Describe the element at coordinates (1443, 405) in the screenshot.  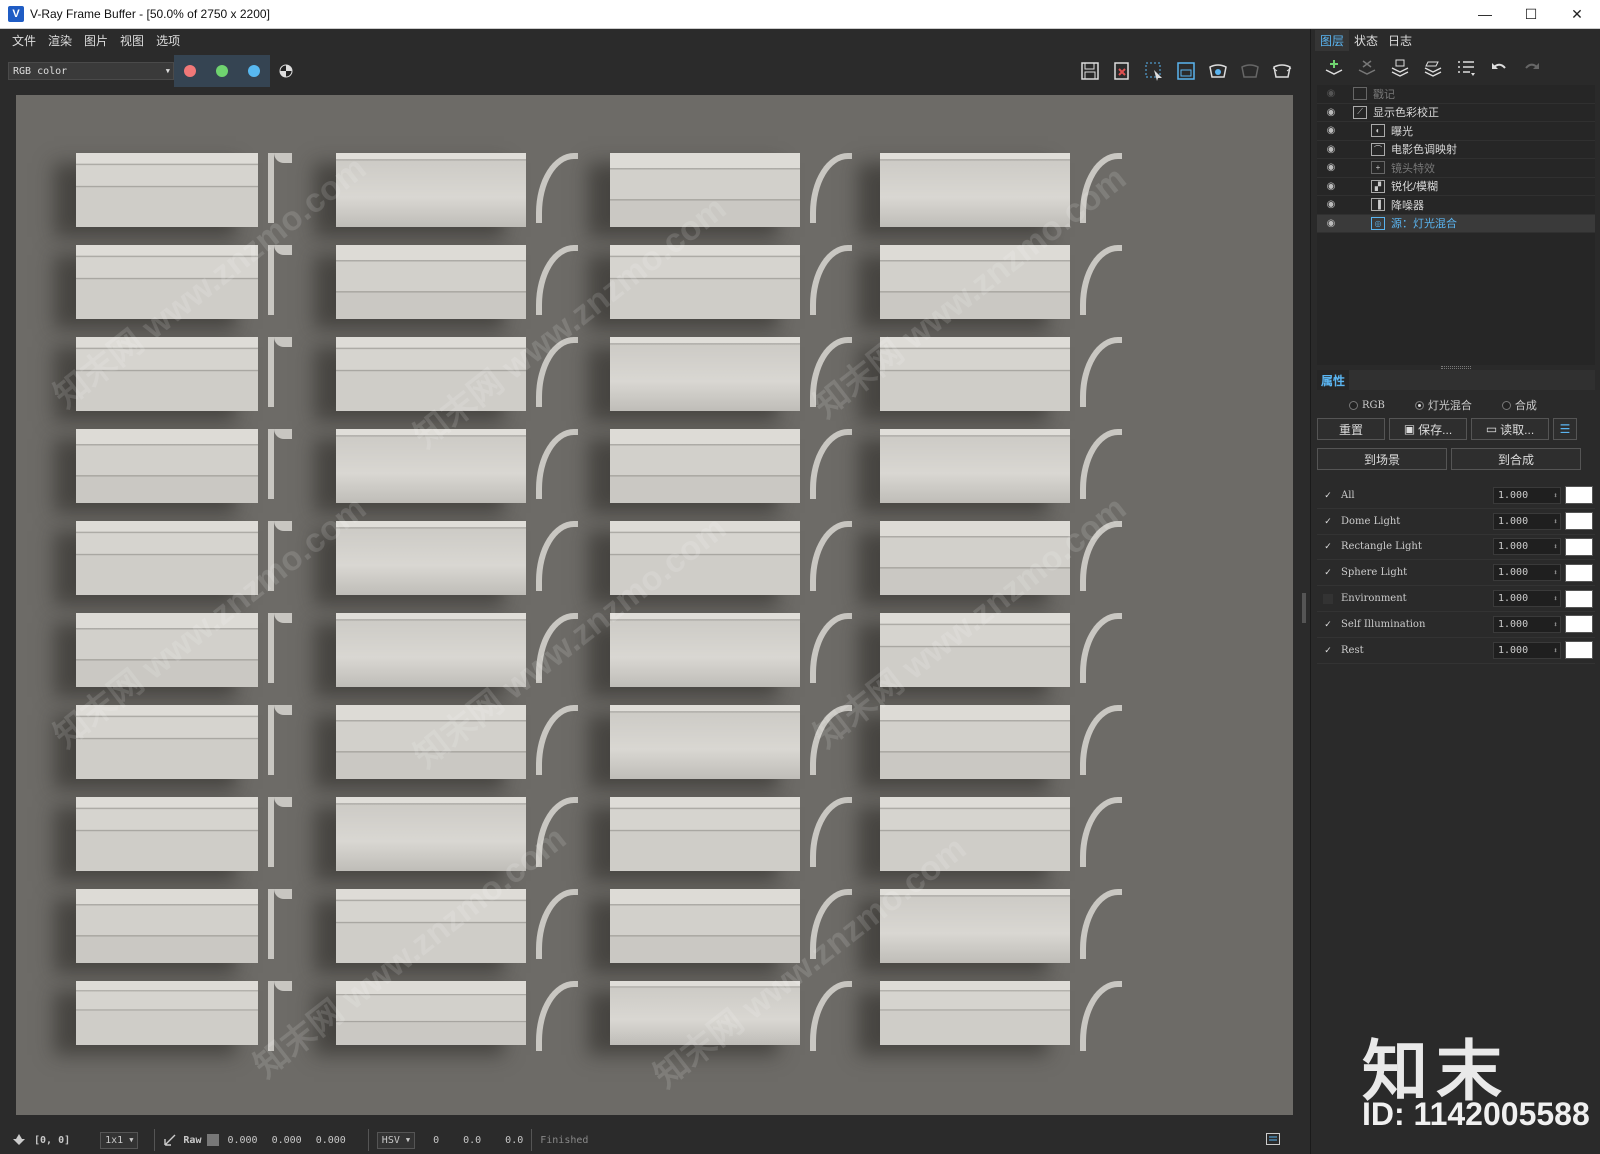
I see `mode-lightmix: 灯光混合` at that location.